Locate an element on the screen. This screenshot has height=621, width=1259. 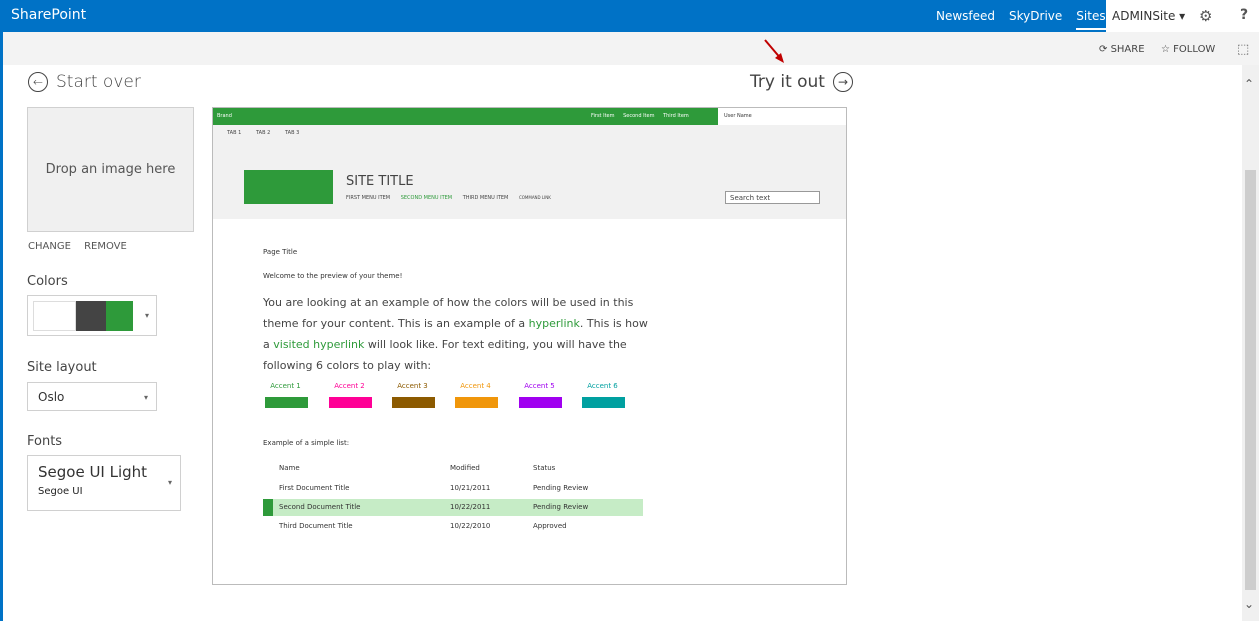
site-layout-label: Site layout is located at coordinates (62, 367).